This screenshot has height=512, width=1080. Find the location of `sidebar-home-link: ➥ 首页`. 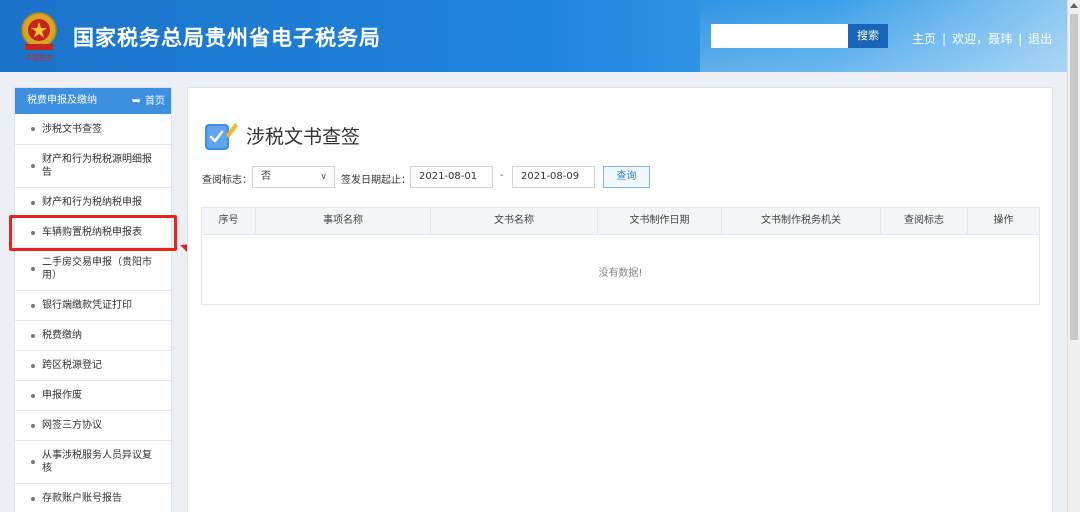

sidebar-home-link: ➥ 首页 is located at coordinates (148, 101).